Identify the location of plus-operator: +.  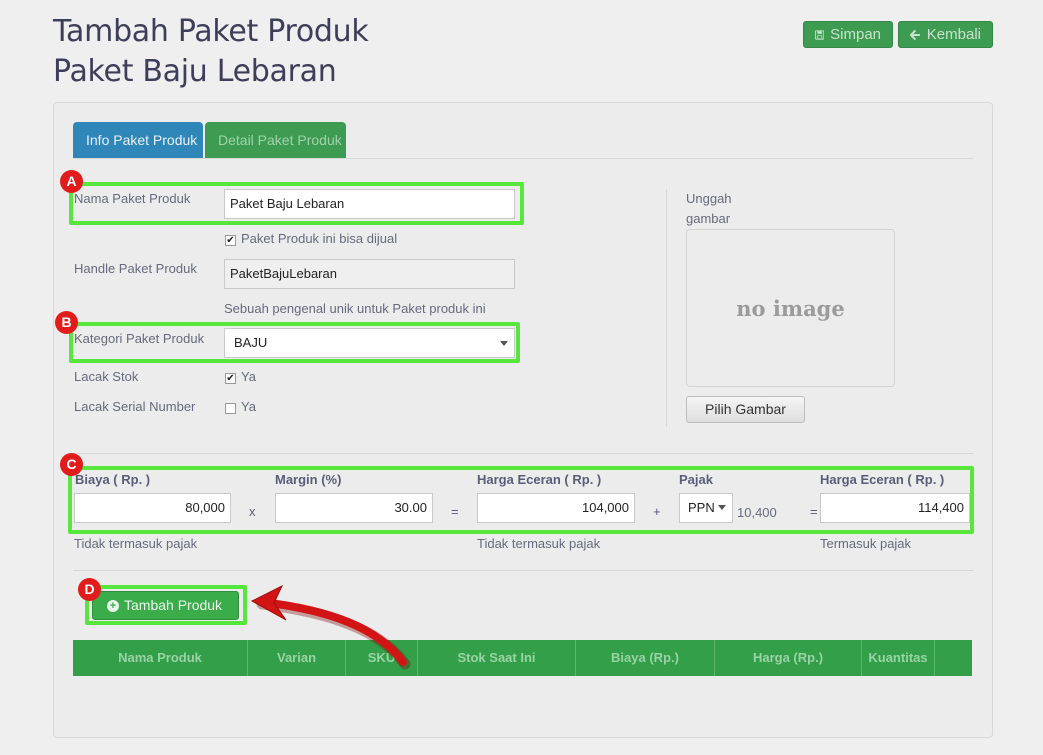
(657, 511).